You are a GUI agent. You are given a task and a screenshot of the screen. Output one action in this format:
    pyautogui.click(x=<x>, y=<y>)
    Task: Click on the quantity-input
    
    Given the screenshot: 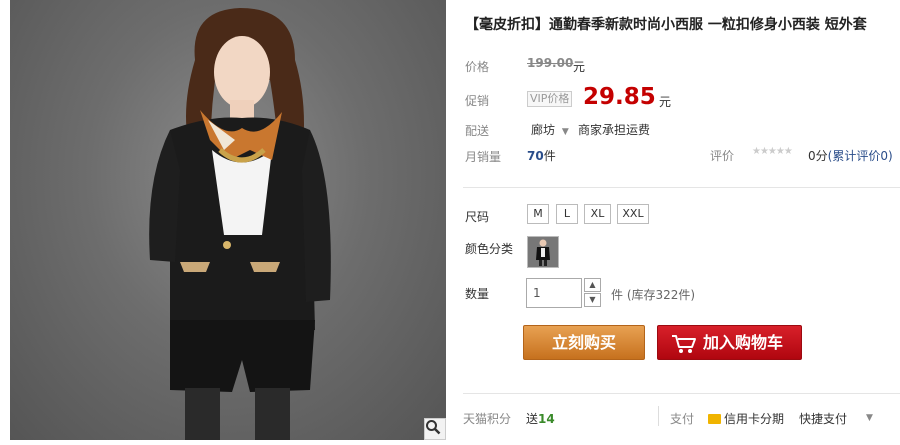 What is the action you would take?
    pyautogui.click(x=554, y=293)
    